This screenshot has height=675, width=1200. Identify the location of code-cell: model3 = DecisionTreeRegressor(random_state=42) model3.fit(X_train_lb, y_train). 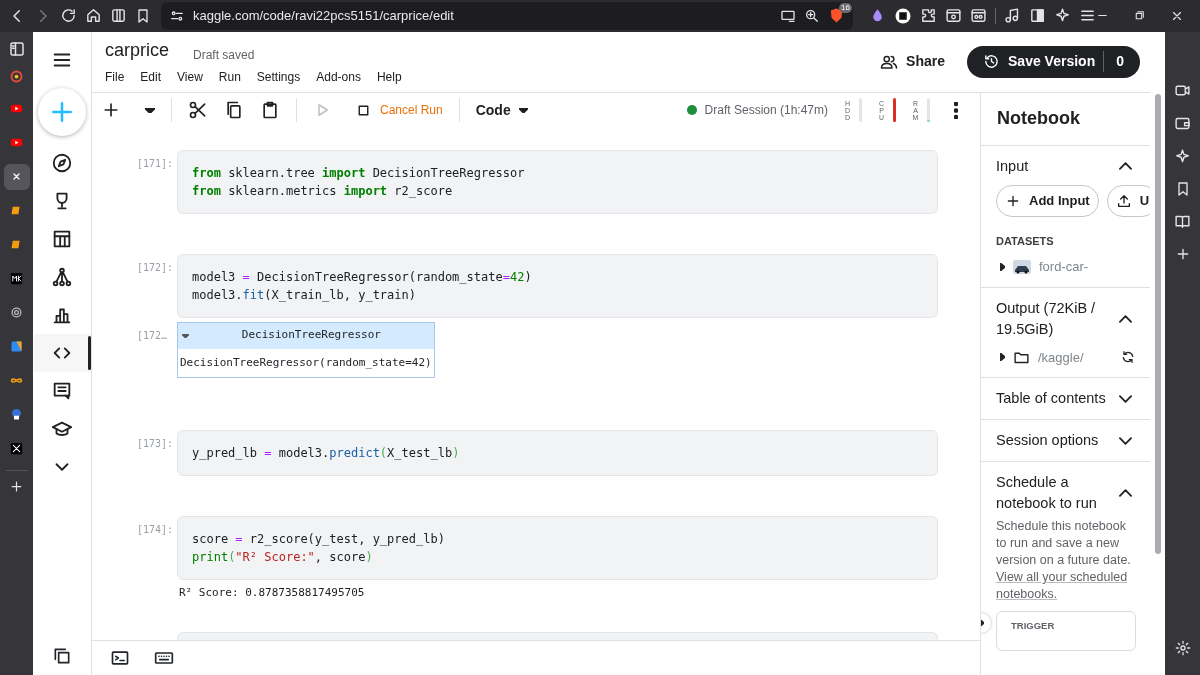
(557, 285).